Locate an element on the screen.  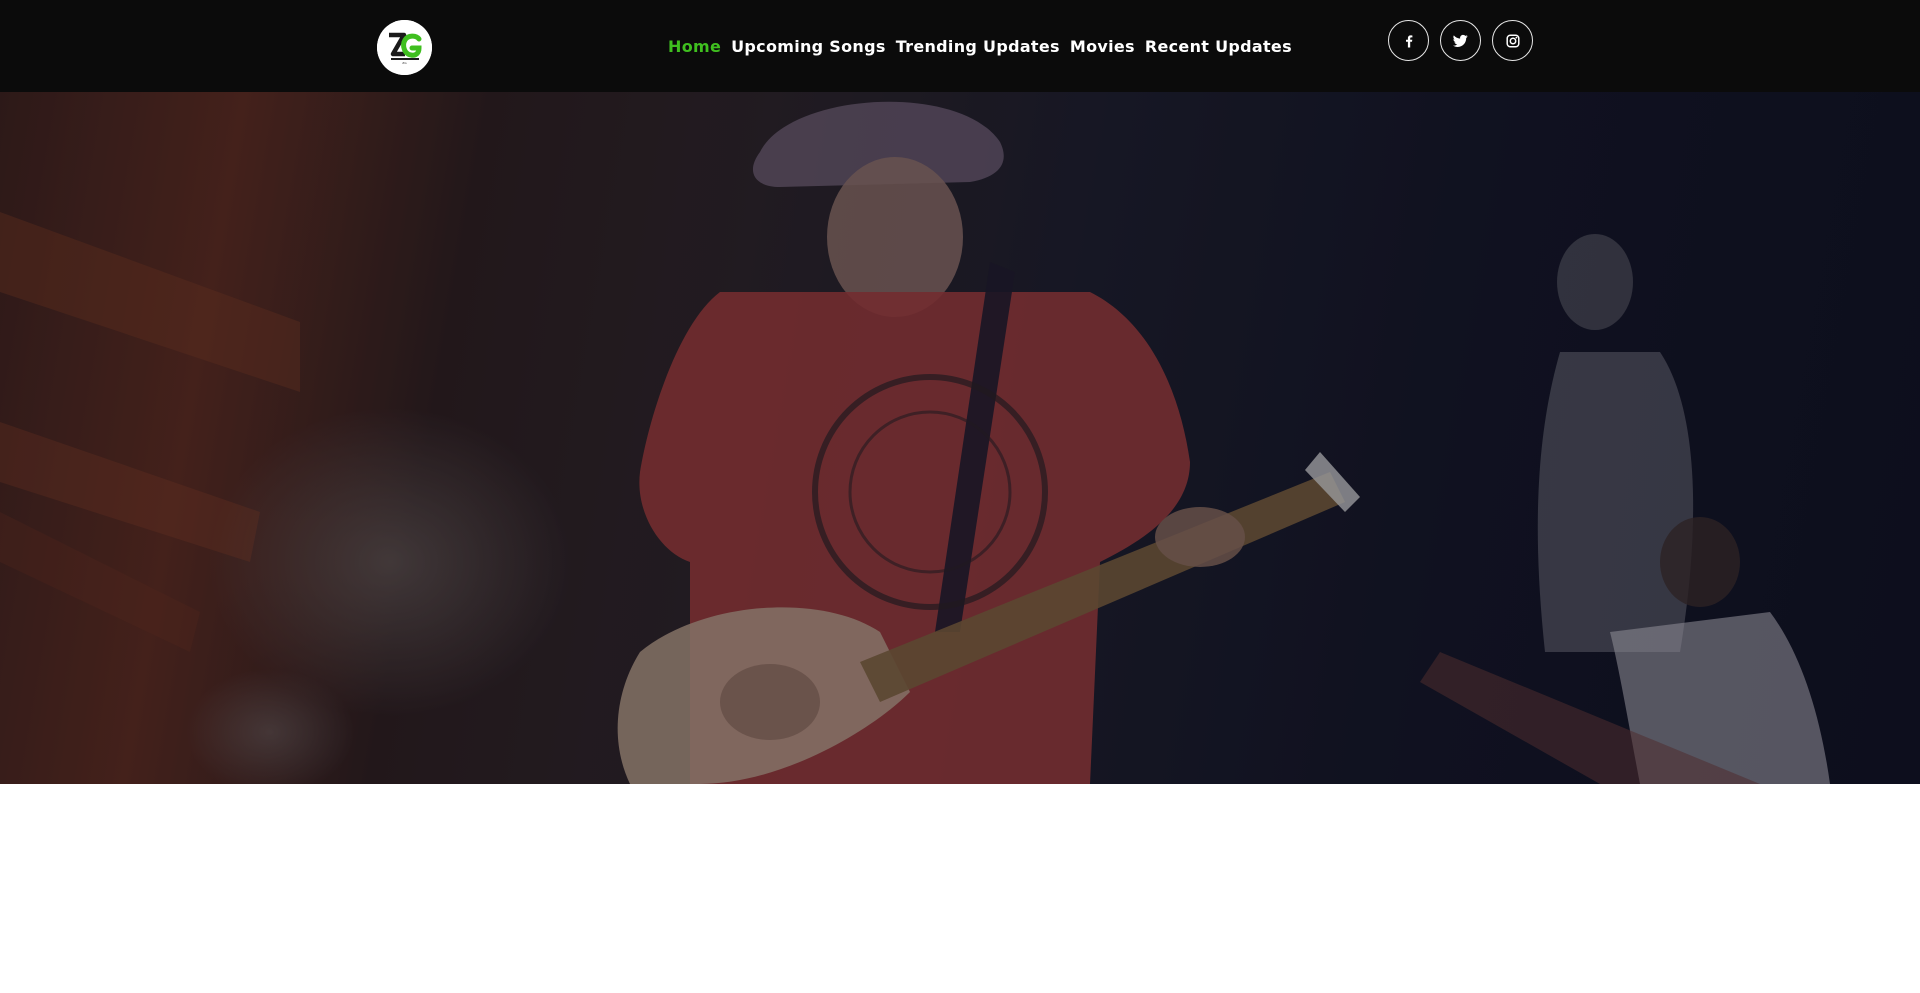
social-links is located at coordinates (1460, 40).